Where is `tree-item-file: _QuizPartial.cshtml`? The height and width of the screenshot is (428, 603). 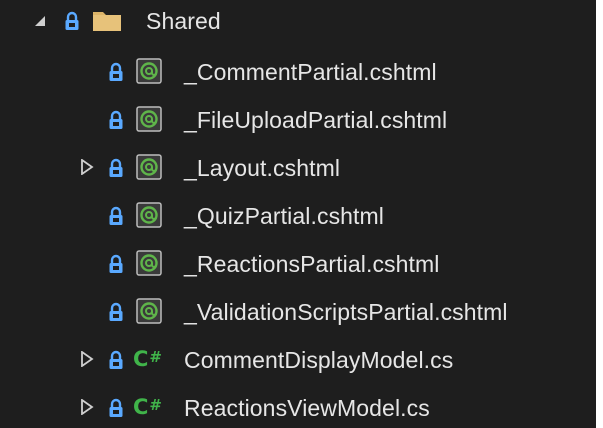 tree-item-file: _QuizPartial.cshtml is located at coordinates (298, 215).